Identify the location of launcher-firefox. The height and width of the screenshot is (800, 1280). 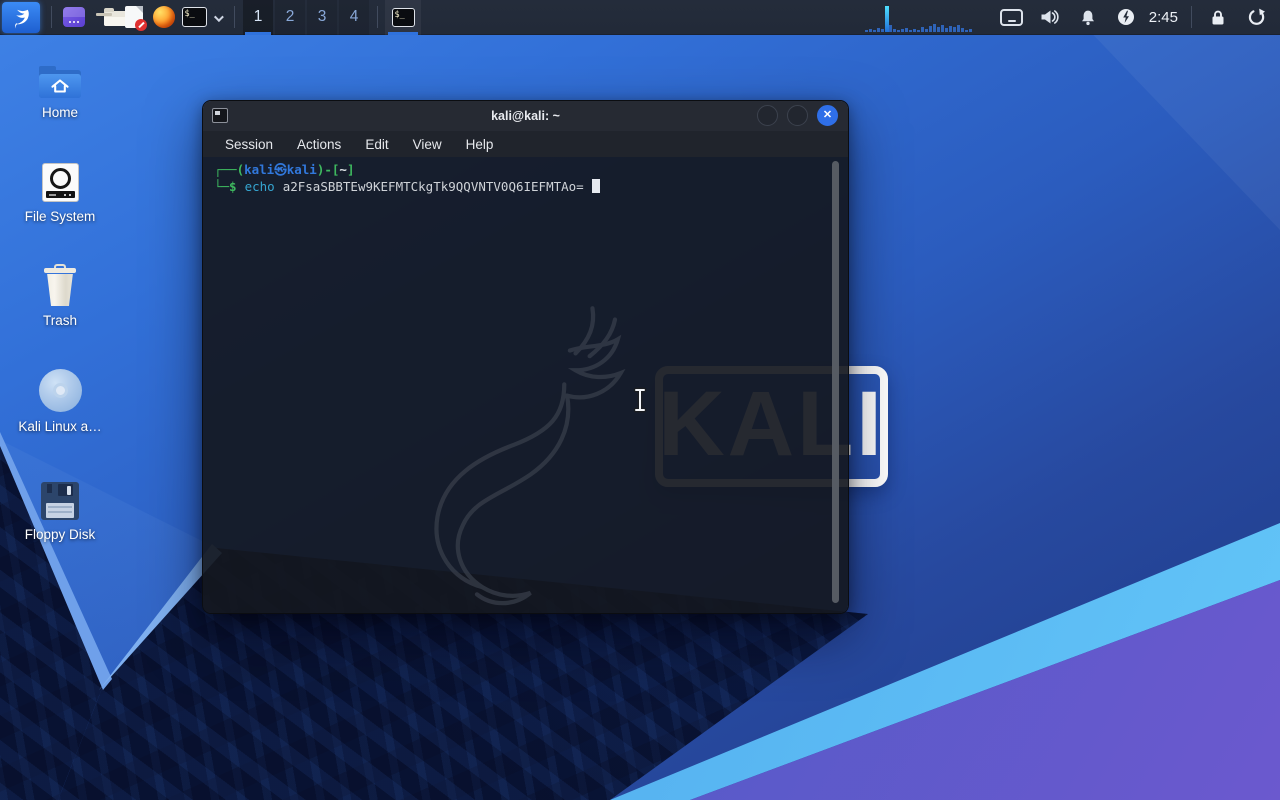
(164, 17).